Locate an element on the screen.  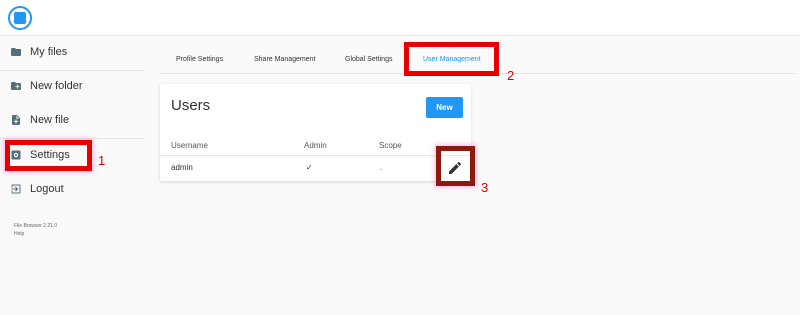
file-browser-logo-icon is located at coordinates (20, 18).